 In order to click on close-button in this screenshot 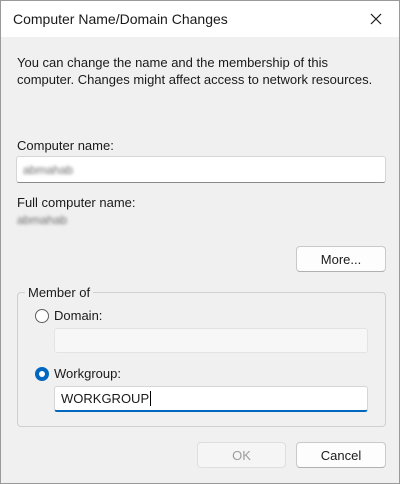, I will do `click(376, 19)`.